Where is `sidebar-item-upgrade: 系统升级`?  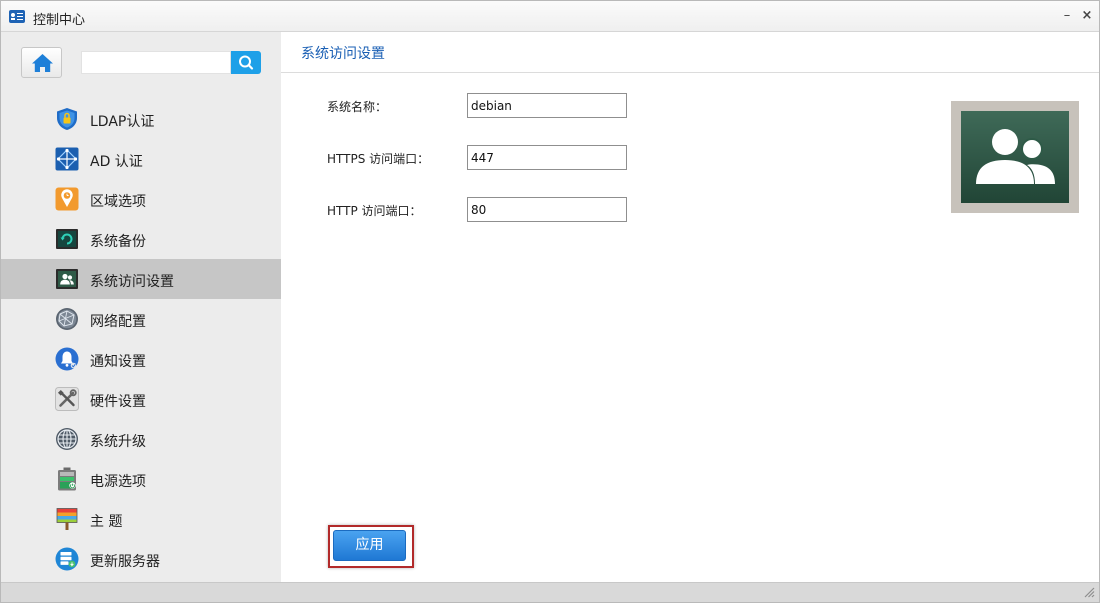 sidebar-item-upgrade: 系统升级 is located at coordinates (141, 439).